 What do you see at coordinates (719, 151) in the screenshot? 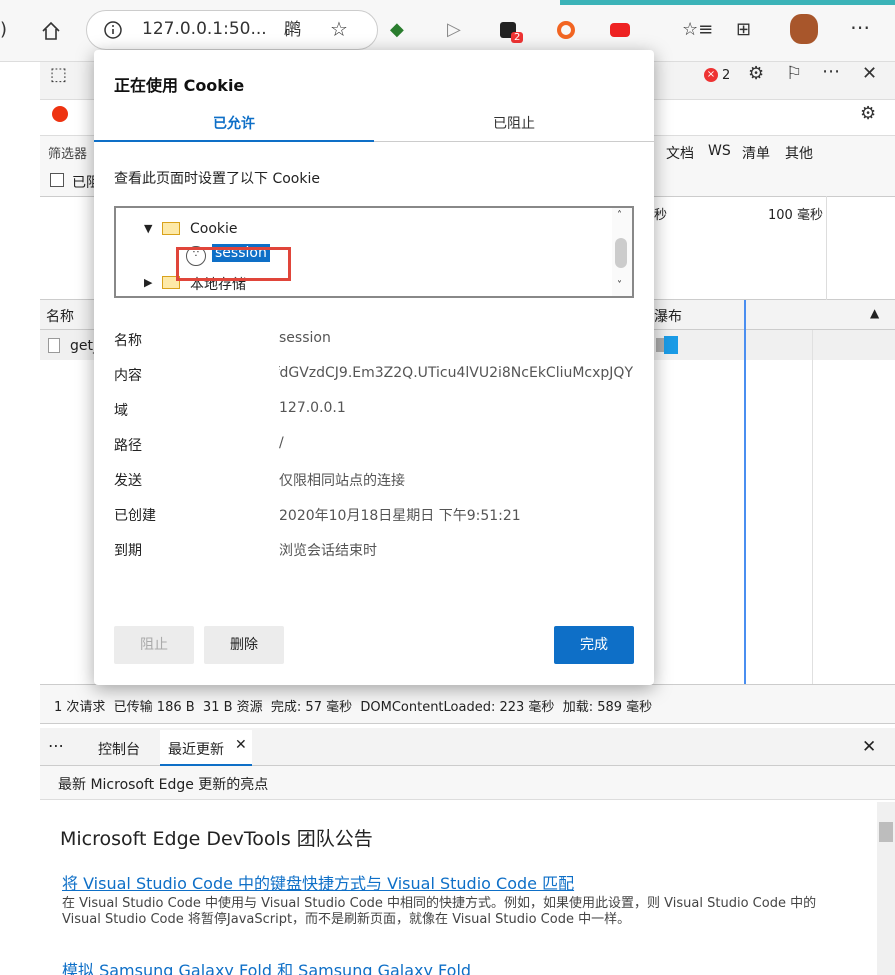
I see `filter-ws: WS` at bounding box center [719, 151].